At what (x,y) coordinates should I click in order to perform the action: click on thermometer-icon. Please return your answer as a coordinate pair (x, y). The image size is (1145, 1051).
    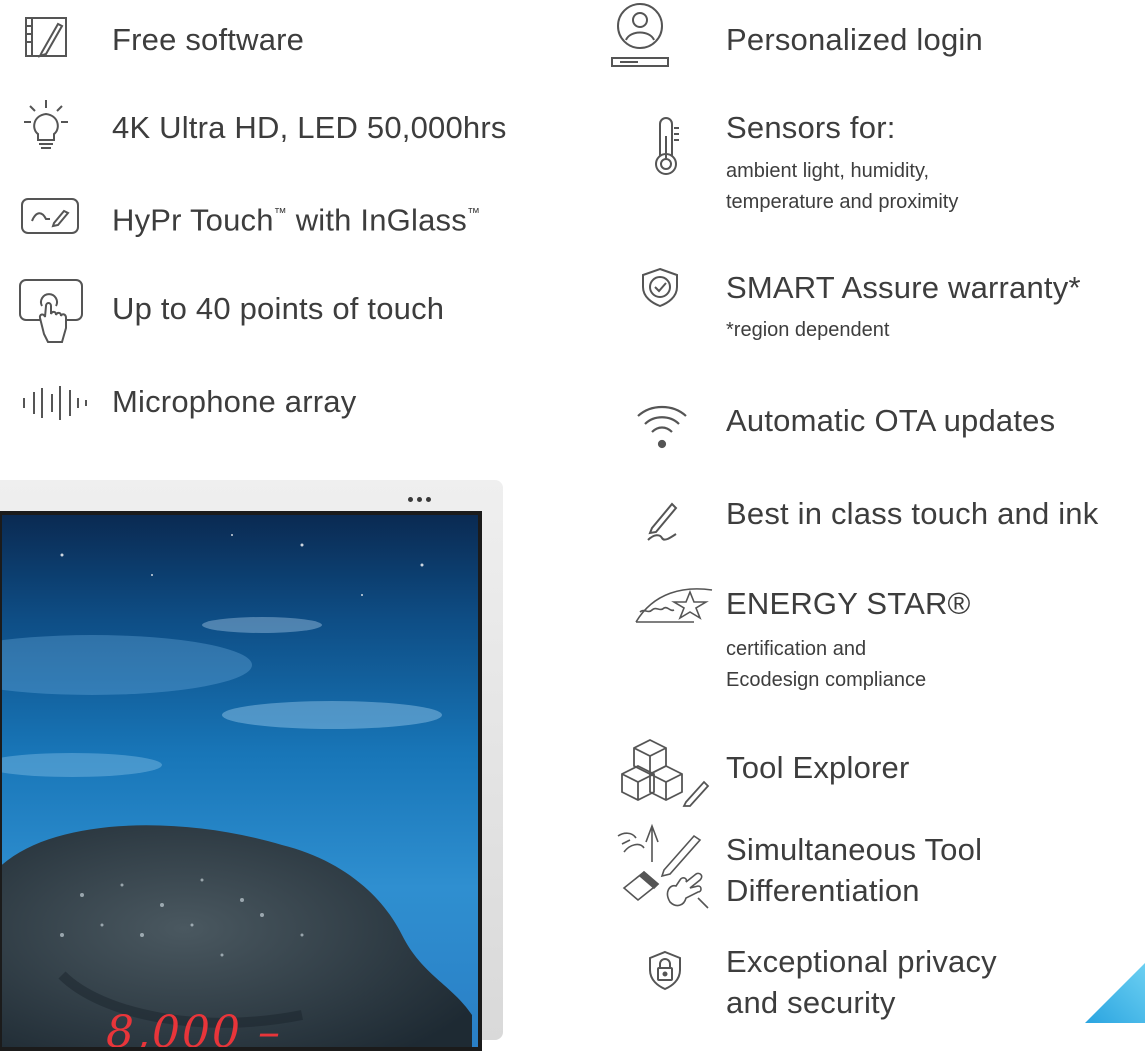
    Looking at the image, I should click on (666, 146).